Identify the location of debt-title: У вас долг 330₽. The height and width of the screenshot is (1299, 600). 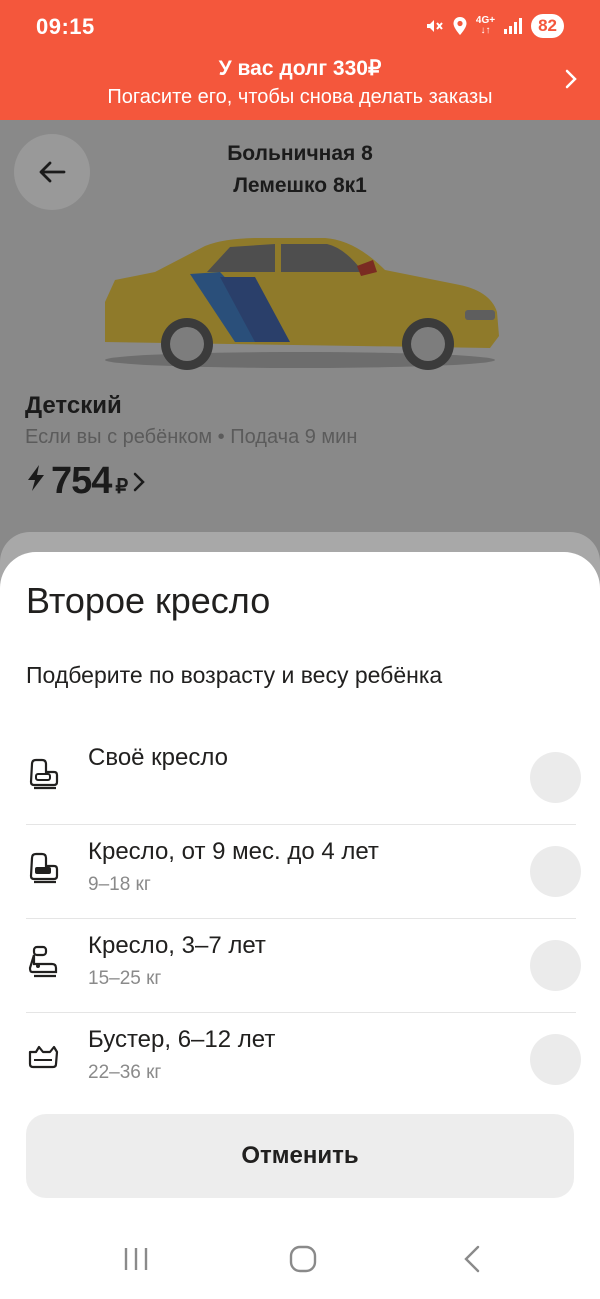
(300, 68).